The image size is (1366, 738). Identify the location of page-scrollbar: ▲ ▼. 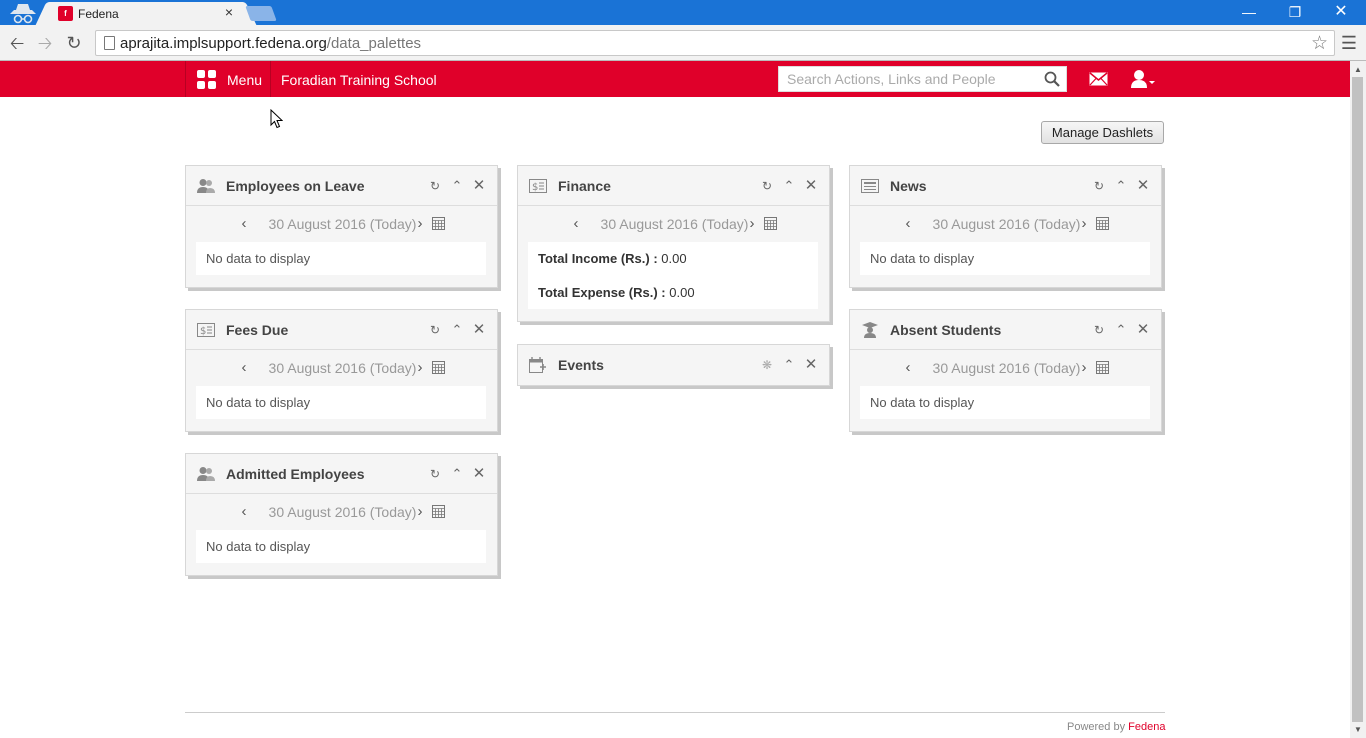
(1358, 399).